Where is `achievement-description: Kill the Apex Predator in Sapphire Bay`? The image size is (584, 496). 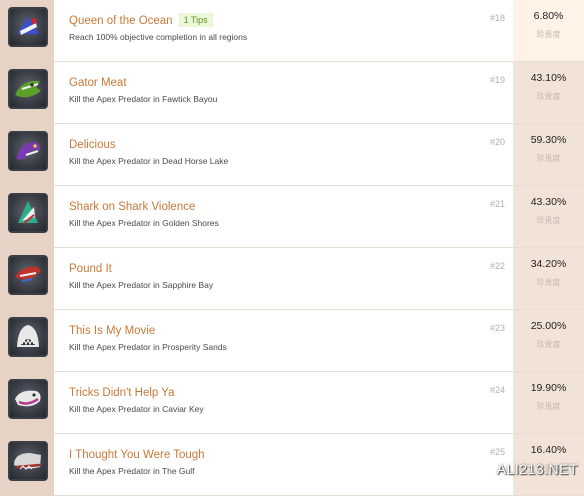
achievement-description: Kill the Apex Predator in Sapphire Bay is located at coordinates (141, 285).